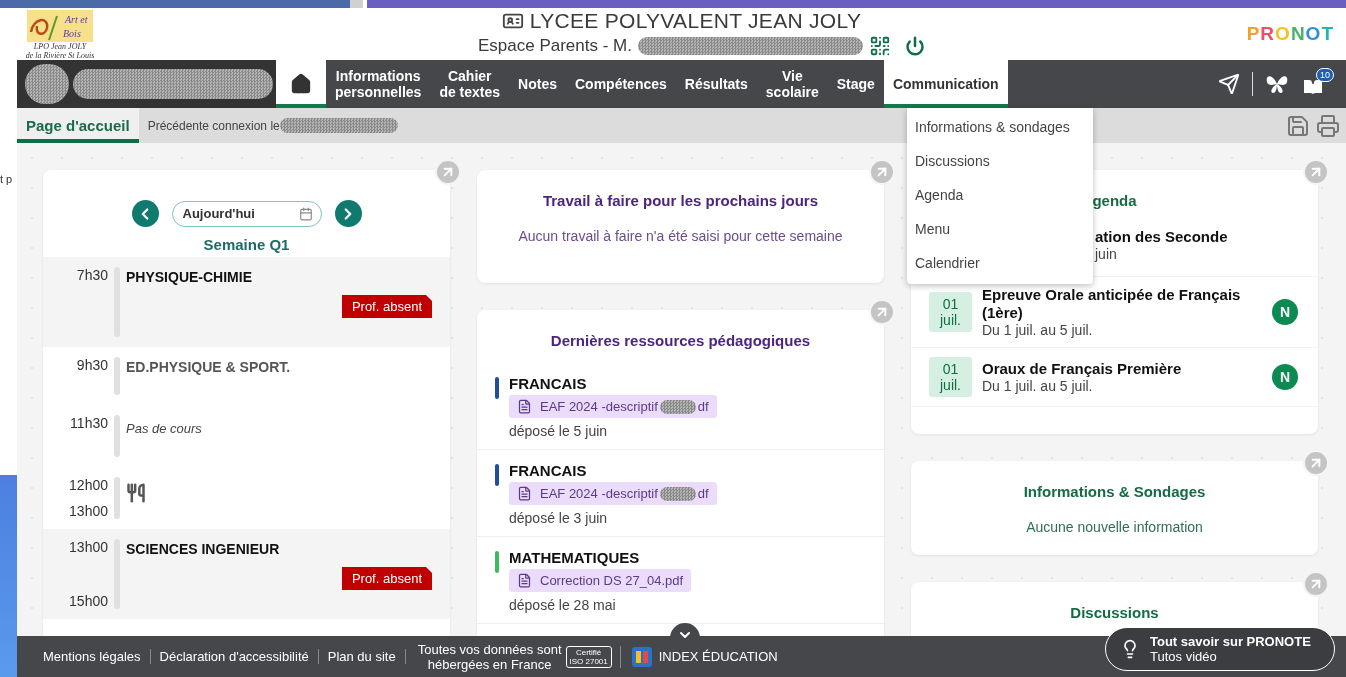 The height and width of the screenshot is (677, 1346). I want to click on footer-link: Plan du site, so click(362, 656).